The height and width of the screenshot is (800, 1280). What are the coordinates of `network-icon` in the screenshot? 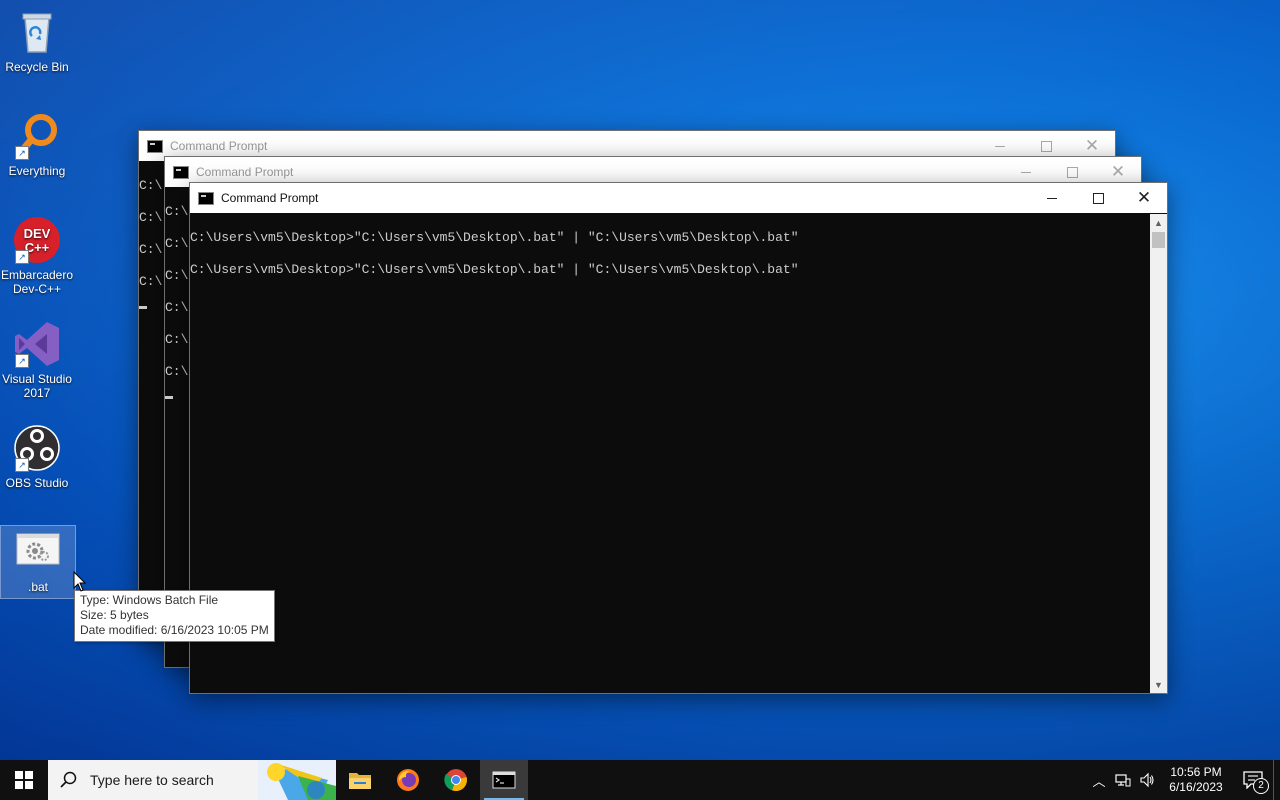 It's located at (1123, 780).